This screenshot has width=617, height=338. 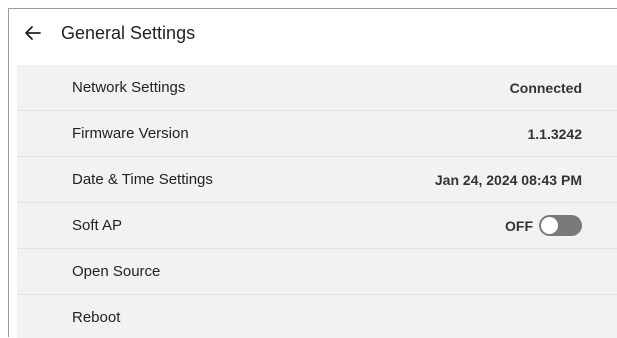 I want to click on back-button, so click(x=33, y=33).